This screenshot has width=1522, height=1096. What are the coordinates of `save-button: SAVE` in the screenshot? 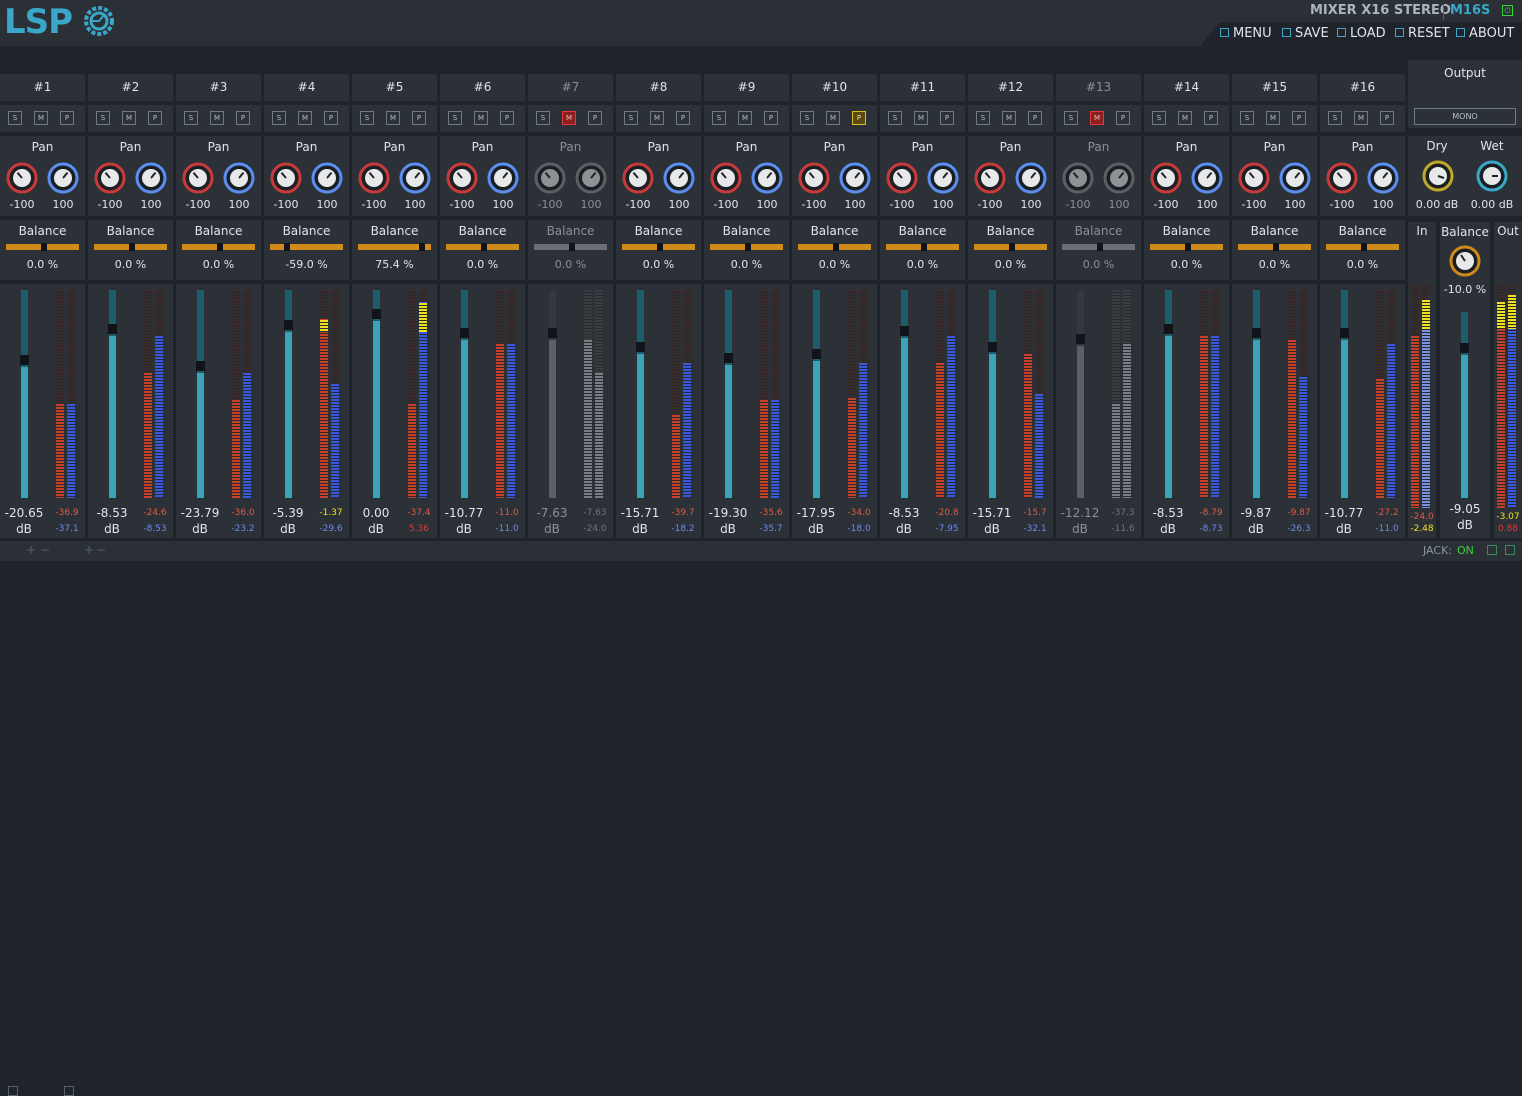 It's located at (1305, 33).